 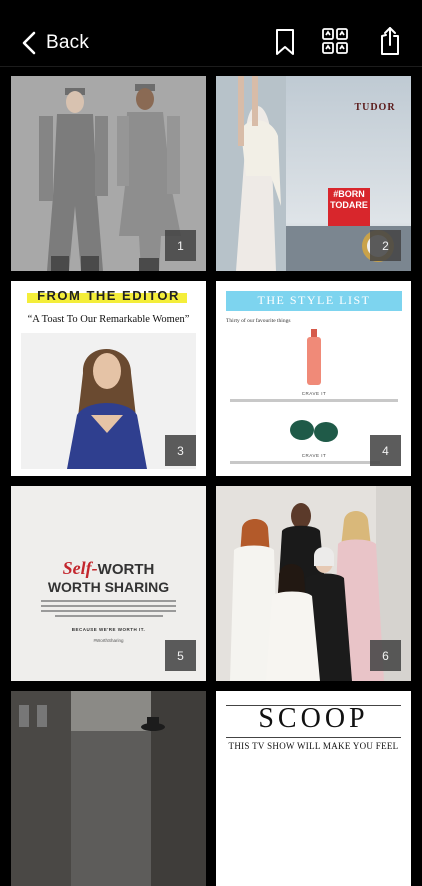 I want to click on chevron-left-icon, so click(x=29, y=43).